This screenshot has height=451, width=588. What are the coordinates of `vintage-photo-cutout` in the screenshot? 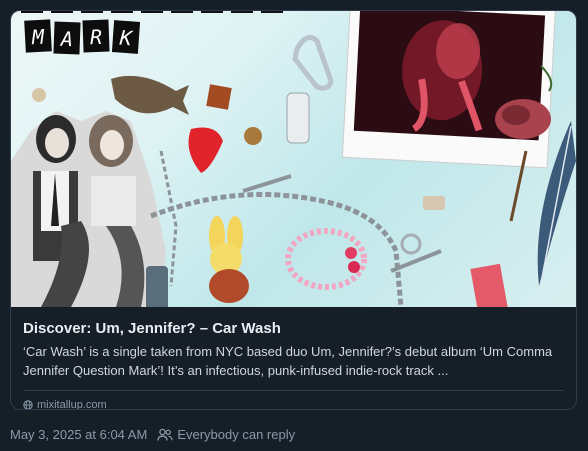 It's located at (88, 209).